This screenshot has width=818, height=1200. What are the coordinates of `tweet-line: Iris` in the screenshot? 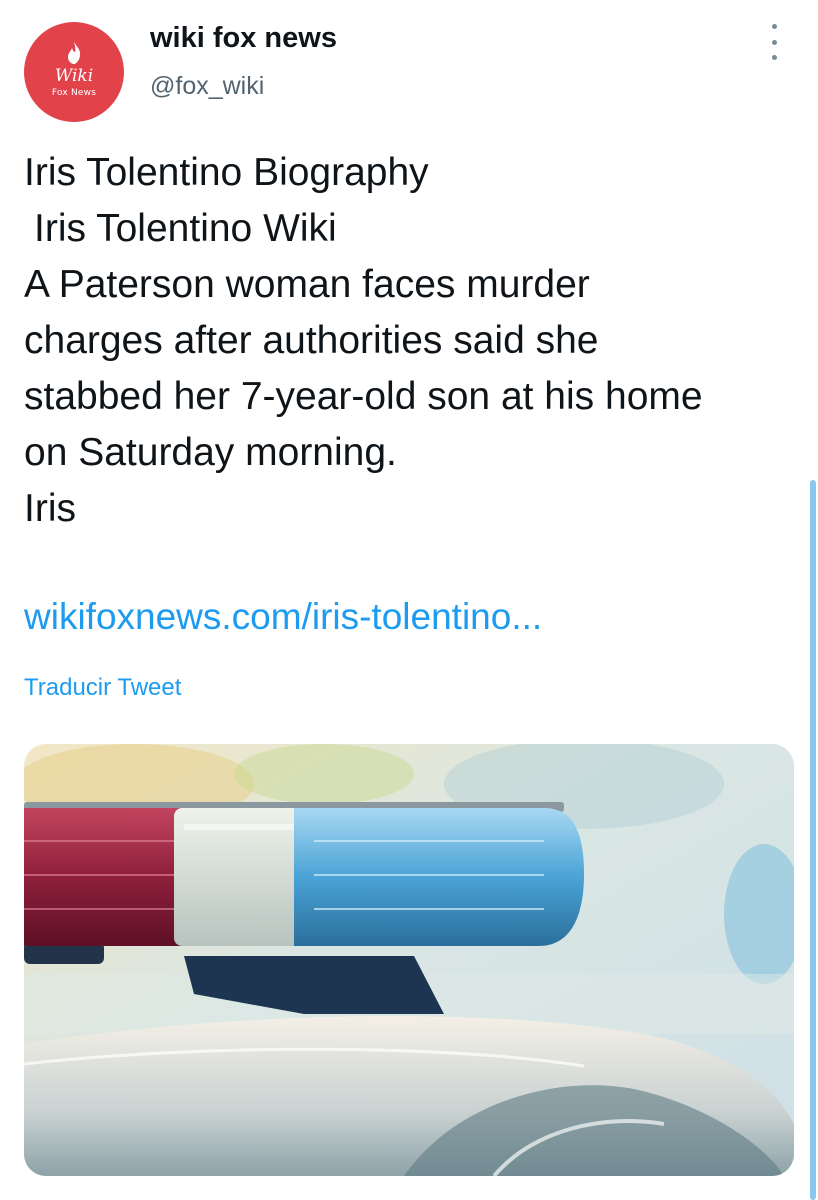 It's located at (50, 508).